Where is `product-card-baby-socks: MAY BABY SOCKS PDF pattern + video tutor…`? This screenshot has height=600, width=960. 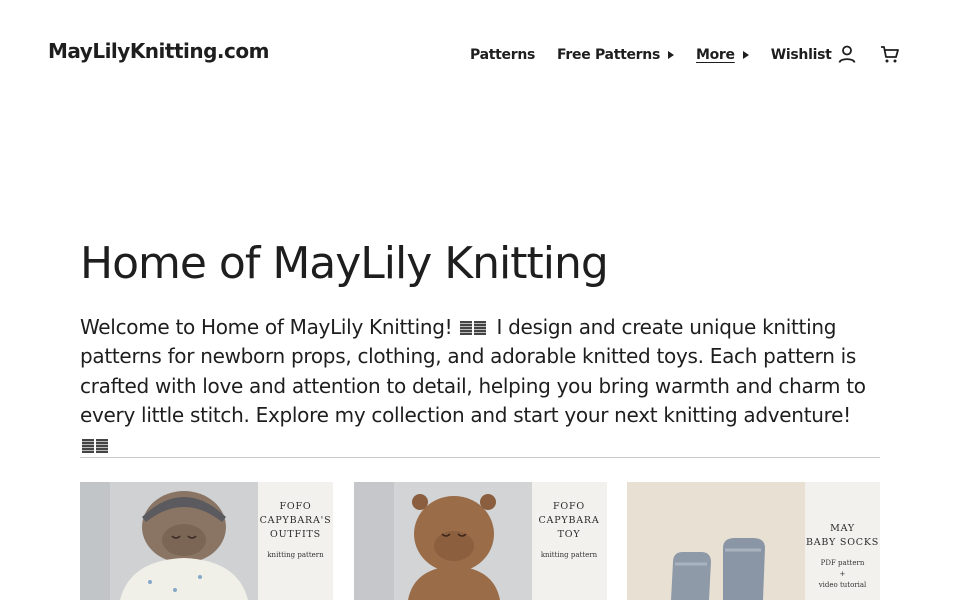
product-card-baby-socks: MAY BABY SOCKS PDF pattern + video tutor… is located at coordinates (753, 541).